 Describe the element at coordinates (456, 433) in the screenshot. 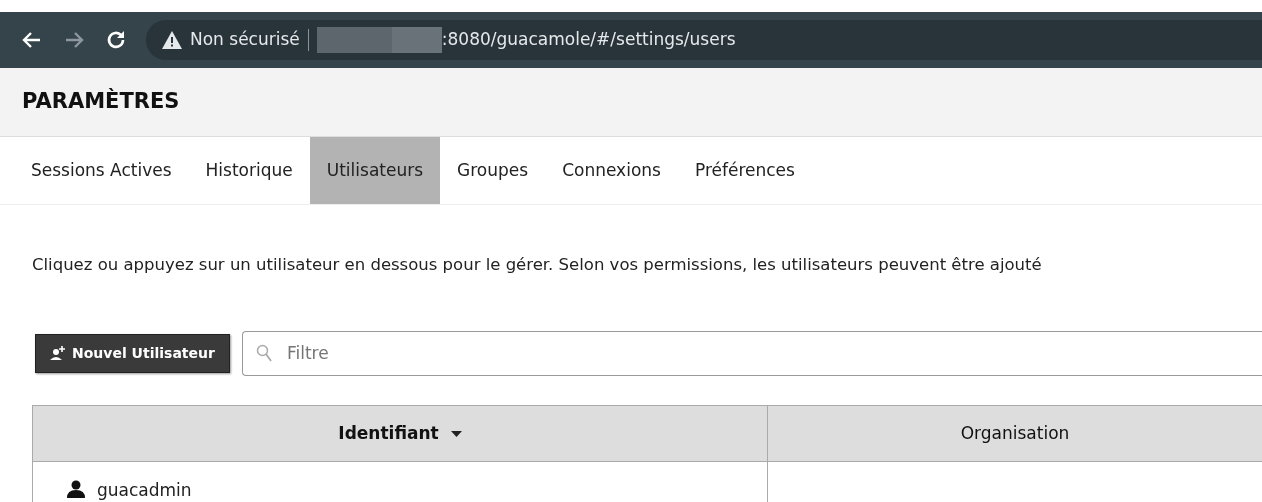

I see `sort-caret-icon` at that location.